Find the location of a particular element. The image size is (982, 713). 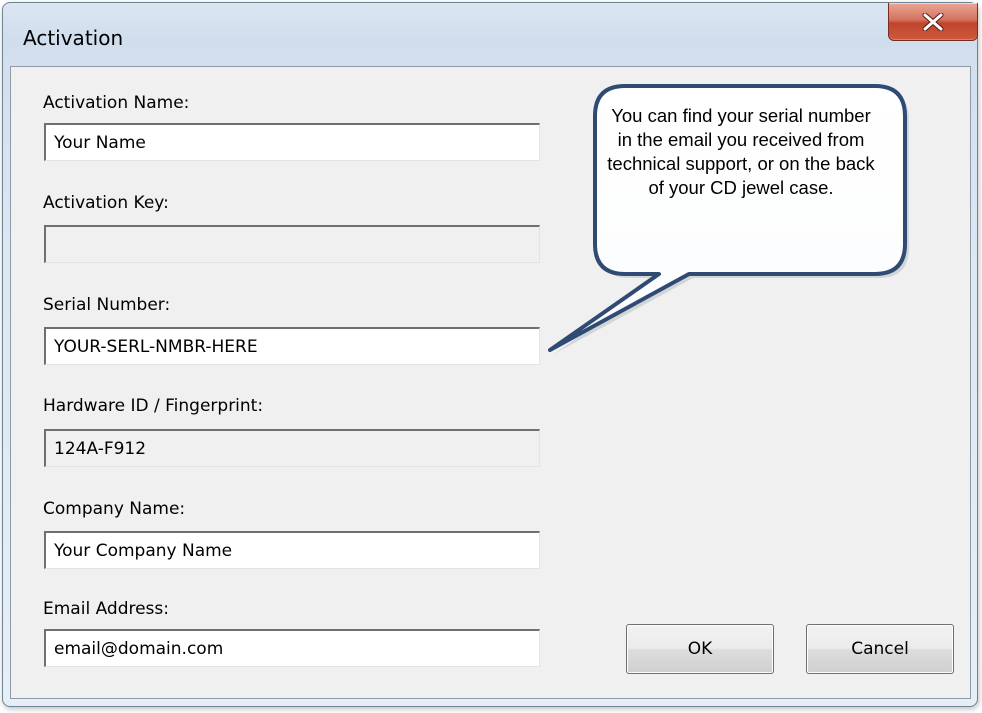

company-name-label: Company Name: is located at coordinates (114, 509).